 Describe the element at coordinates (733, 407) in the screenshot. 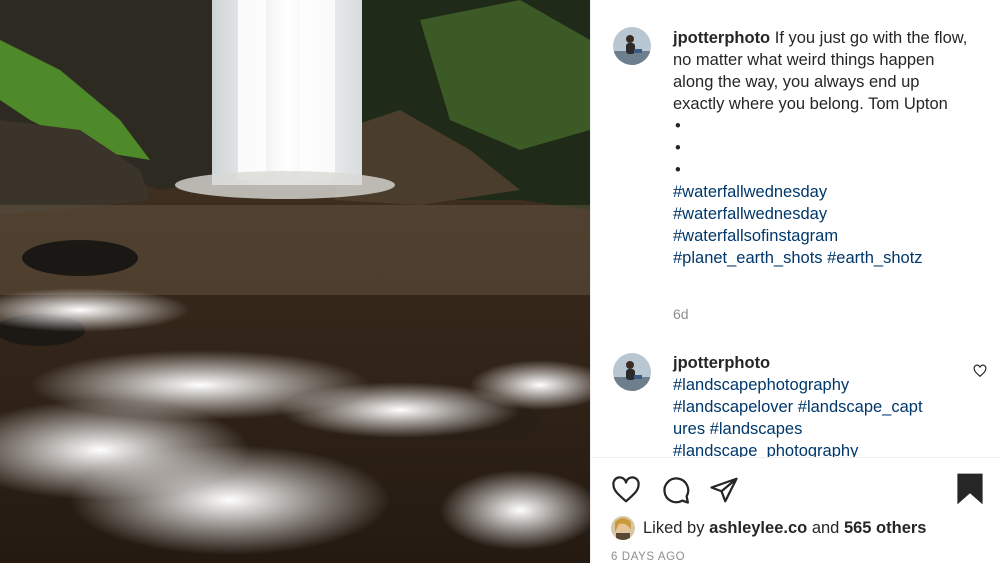

I see `hashtag-link: #landscapelover` at that location.